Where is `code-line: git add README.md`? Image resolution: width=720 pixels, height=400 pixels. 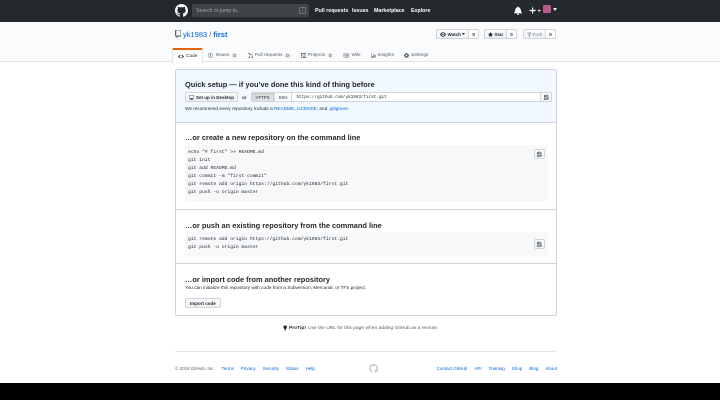 code-line: git add README.md is located at coordinates (212, 168).